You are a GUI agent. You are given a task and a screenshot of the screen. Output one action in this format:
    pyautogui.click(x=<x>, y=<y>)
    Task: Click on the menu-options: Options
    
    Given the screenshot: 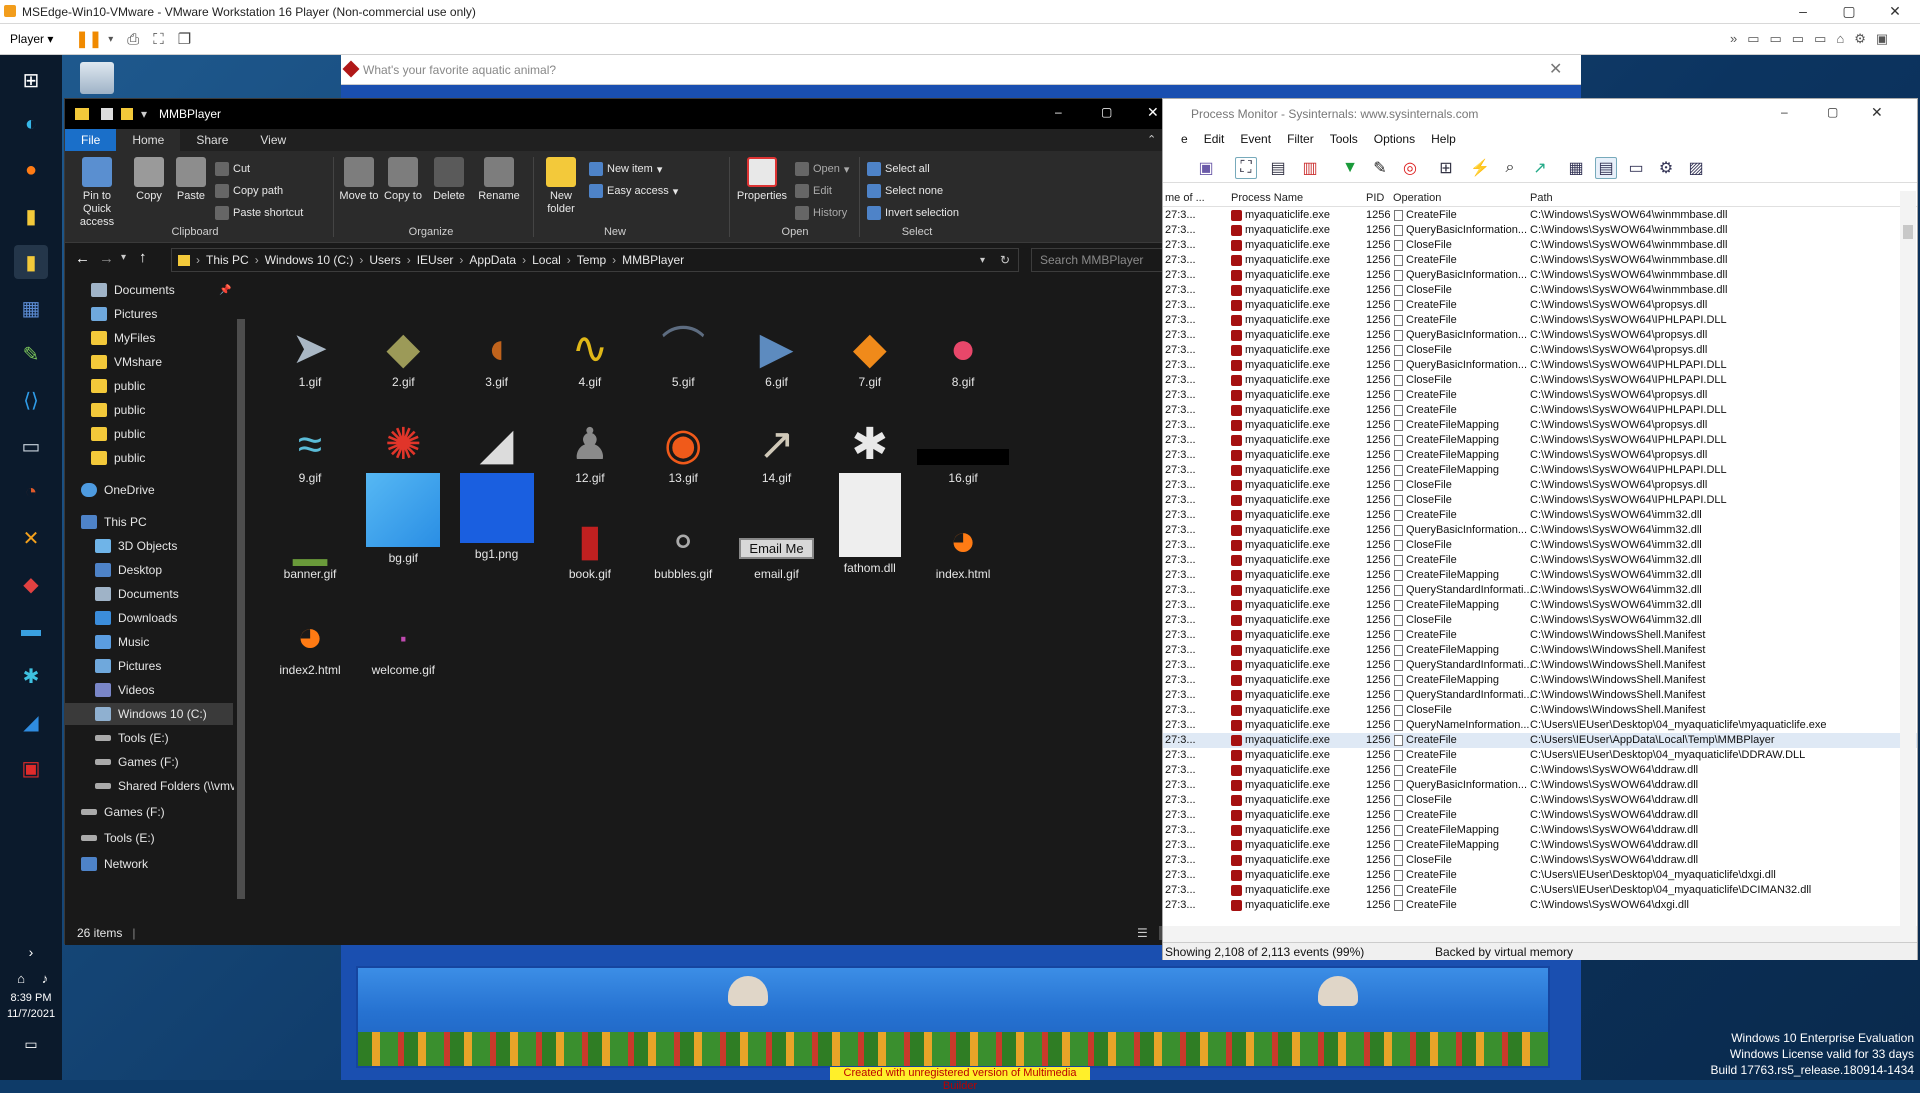 What is the action you would take?
    pyautogui.click(x=1394, y=139)
    